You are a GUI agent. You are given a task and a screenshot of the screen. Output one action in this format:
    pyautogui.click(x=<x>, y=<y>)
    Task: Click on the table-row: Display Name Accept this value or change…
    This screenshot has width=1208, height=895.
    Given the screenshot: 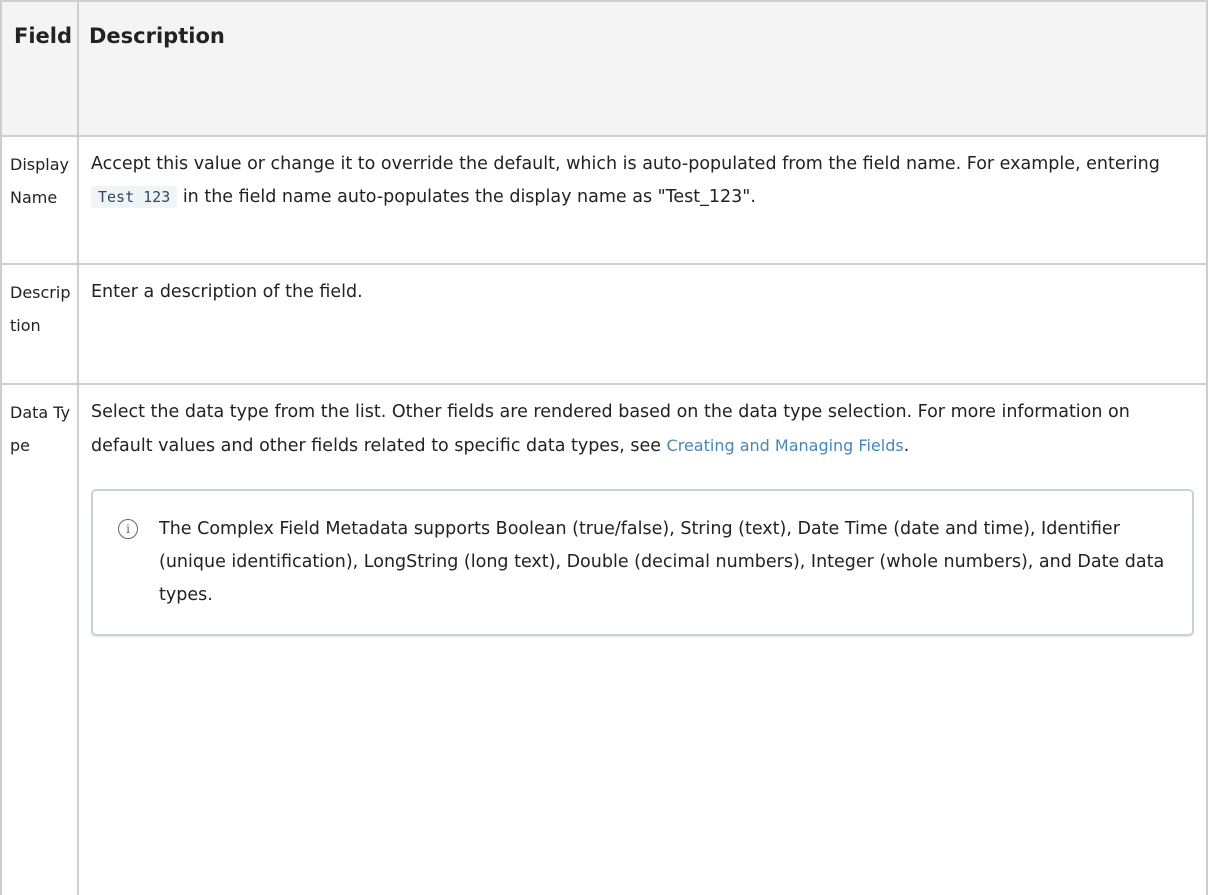 What is the action you would take?
    pyautogui.click(x=604, y=200)
    